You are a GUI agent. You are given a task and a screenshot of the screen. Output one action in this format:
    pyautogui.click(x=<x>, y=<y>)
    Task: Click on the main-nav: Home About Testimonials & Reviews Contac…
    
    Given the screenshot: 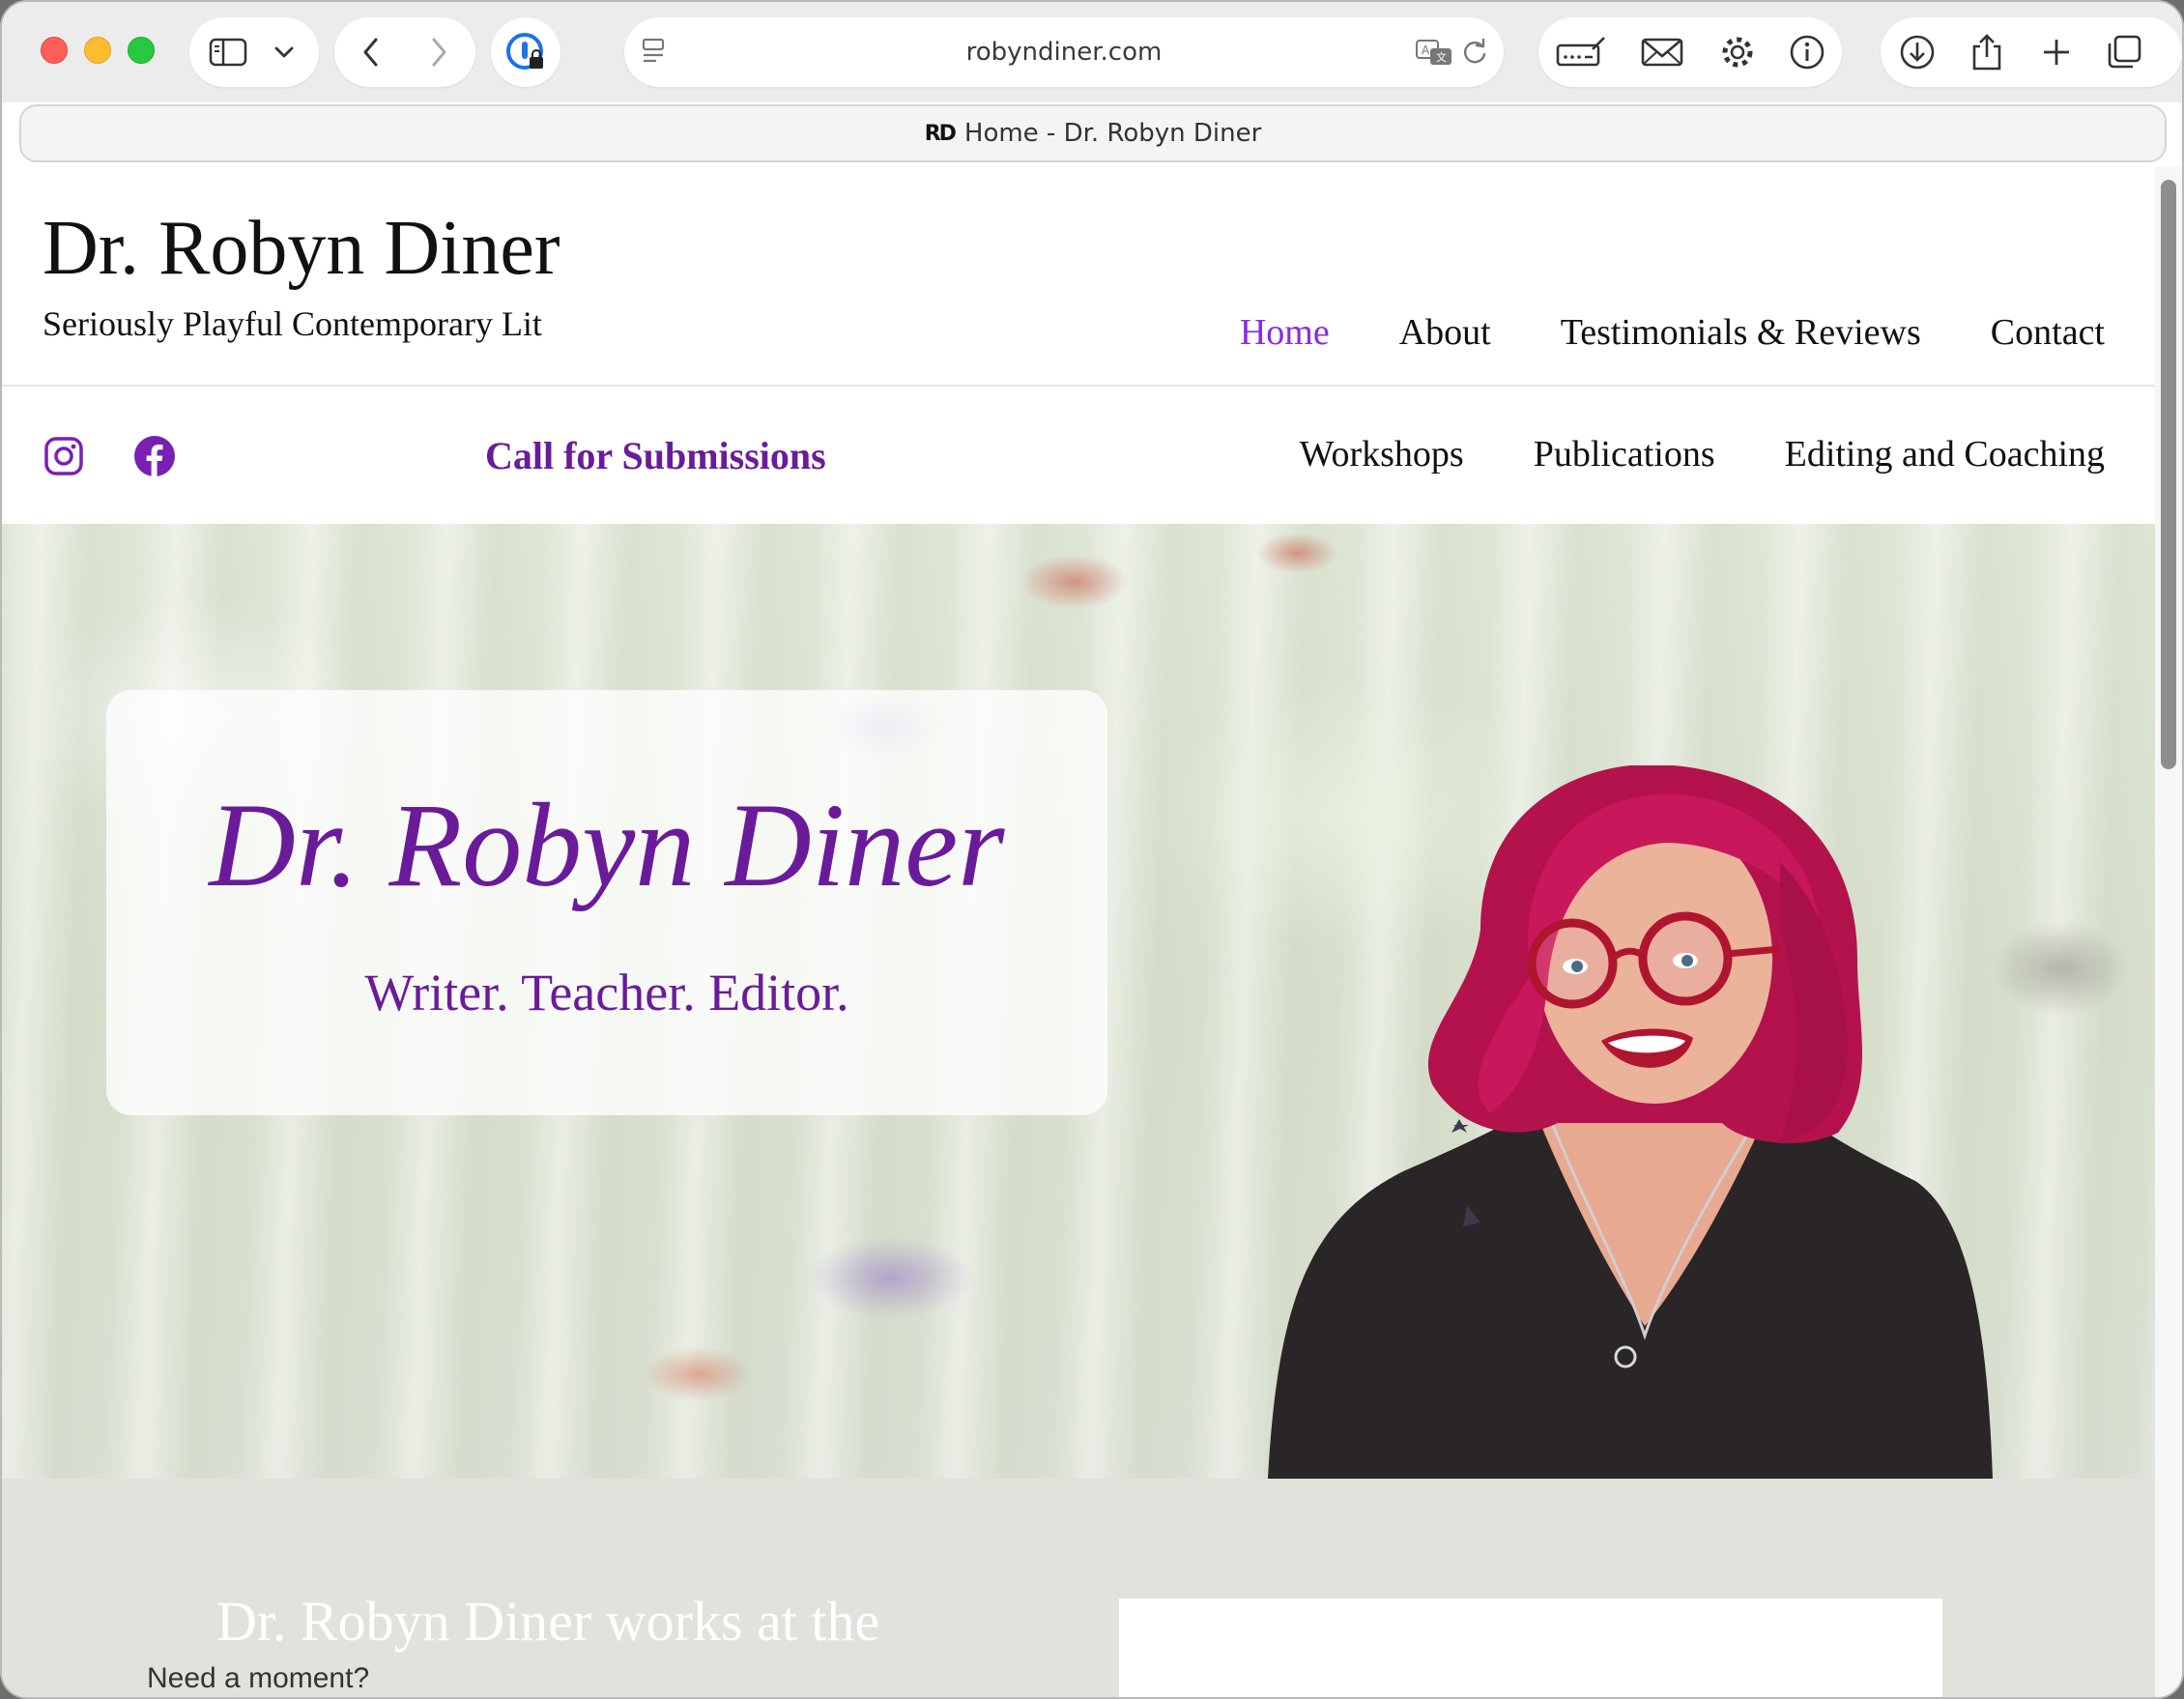 What is the action you would take?
    pyautogui.click(x=1673, y=332)
    